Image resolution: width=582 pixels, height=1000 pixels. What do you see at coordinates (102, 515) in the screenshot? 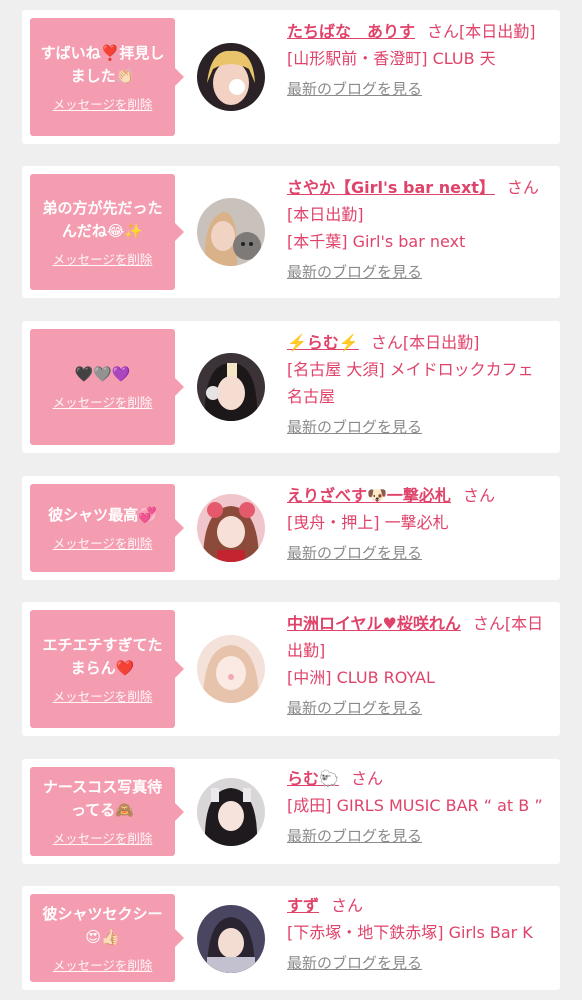
I see `message-text: 彼シャツ最高💞` at bounding box center [102, 515].